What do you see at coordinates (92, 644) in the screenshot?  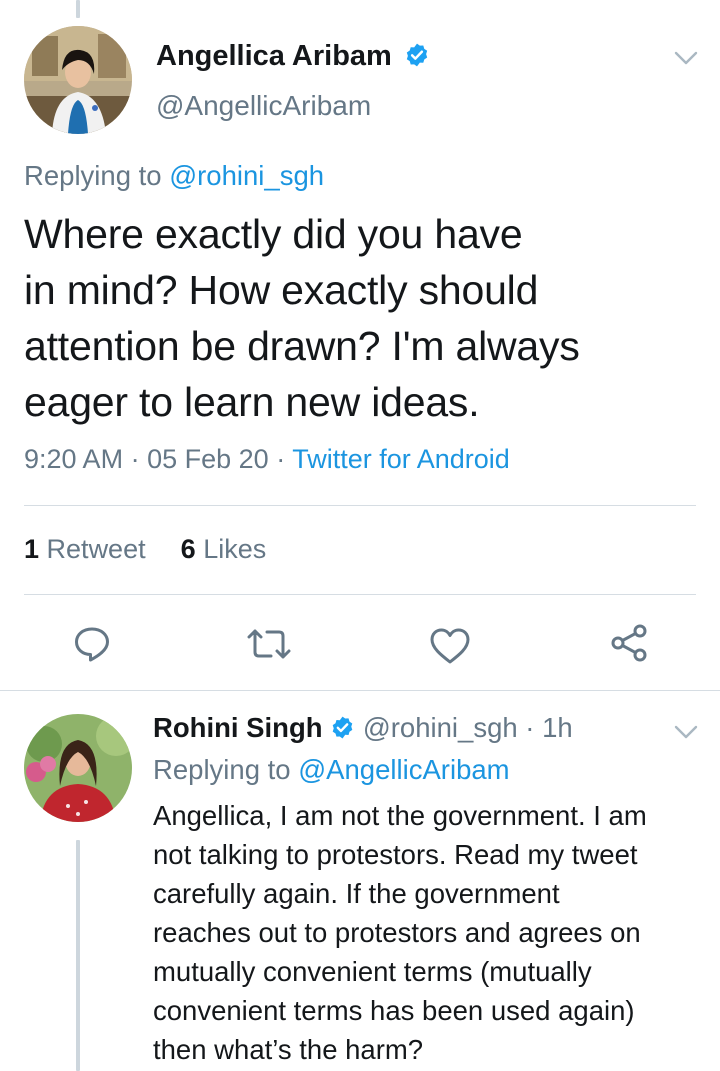 I see `reply-icon` at bounding box center [92, 644].